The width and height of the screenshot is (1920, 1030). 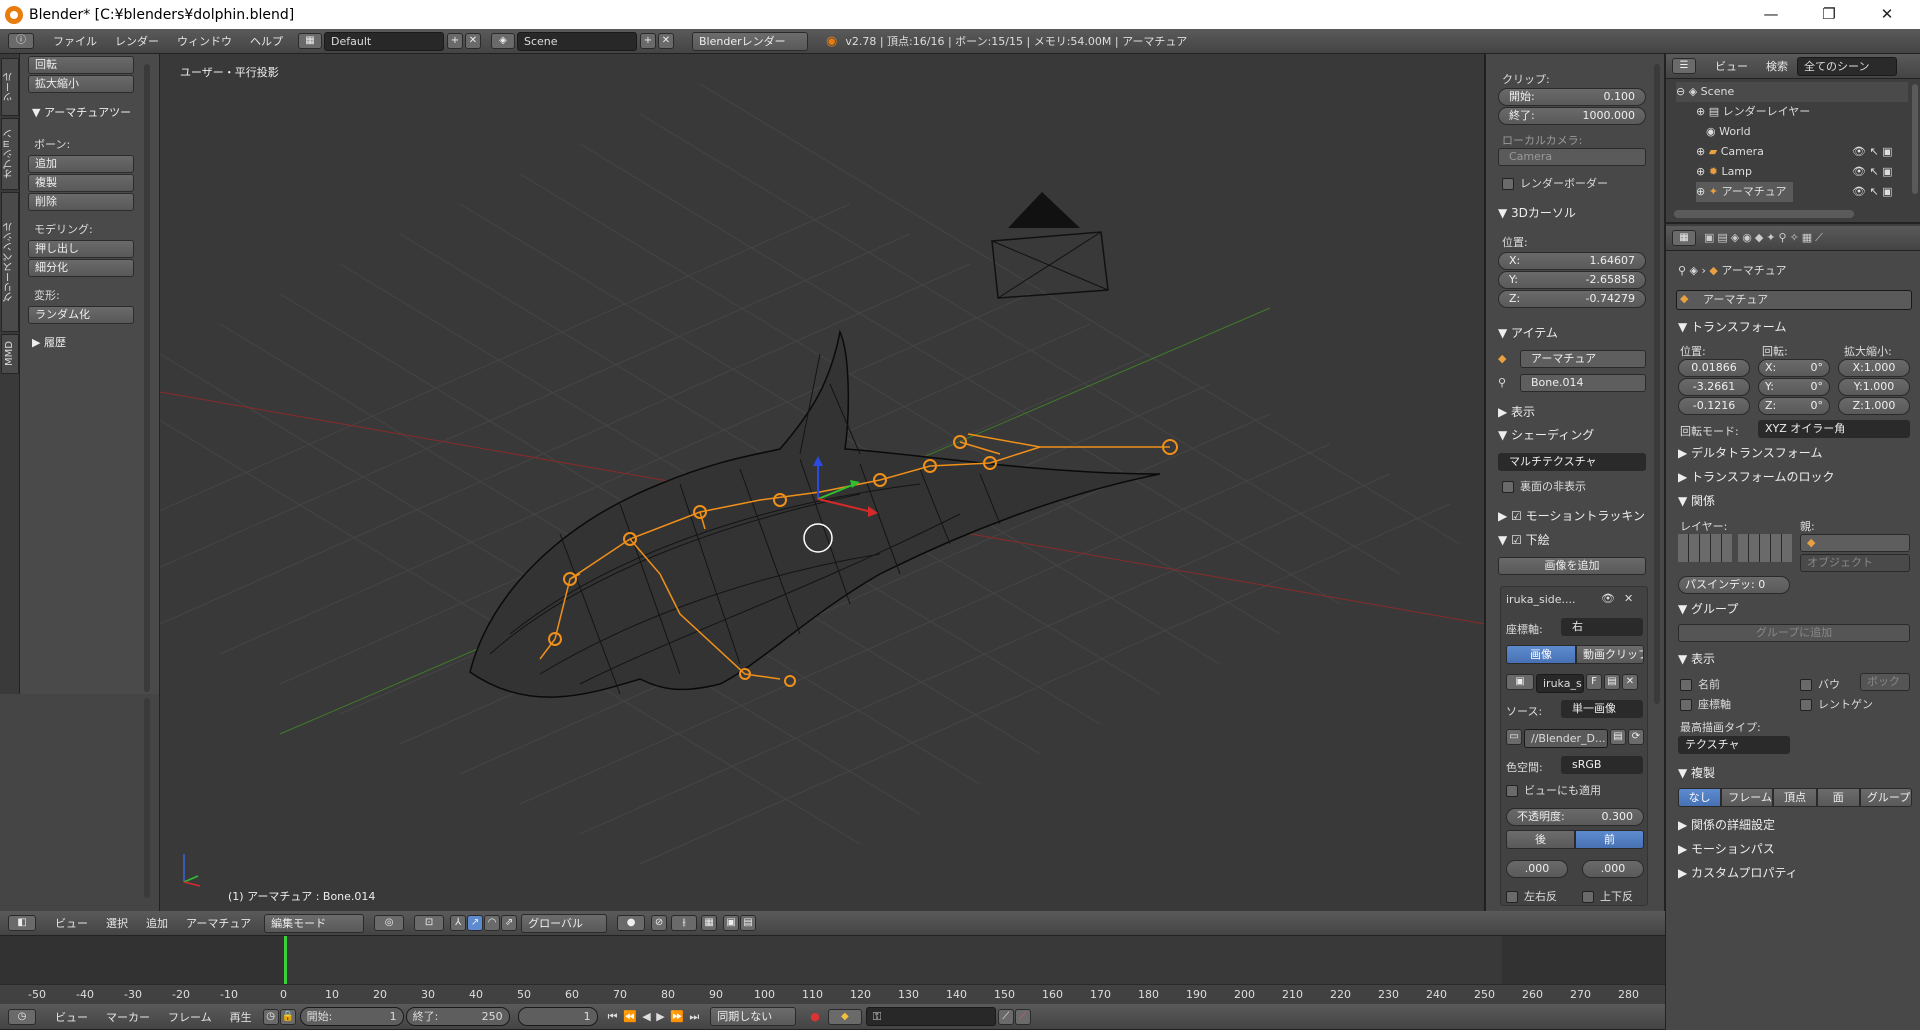 I want to click on armature-tools-panel-title: ▼ アーマチュアツー, so click(x=81, y=113).